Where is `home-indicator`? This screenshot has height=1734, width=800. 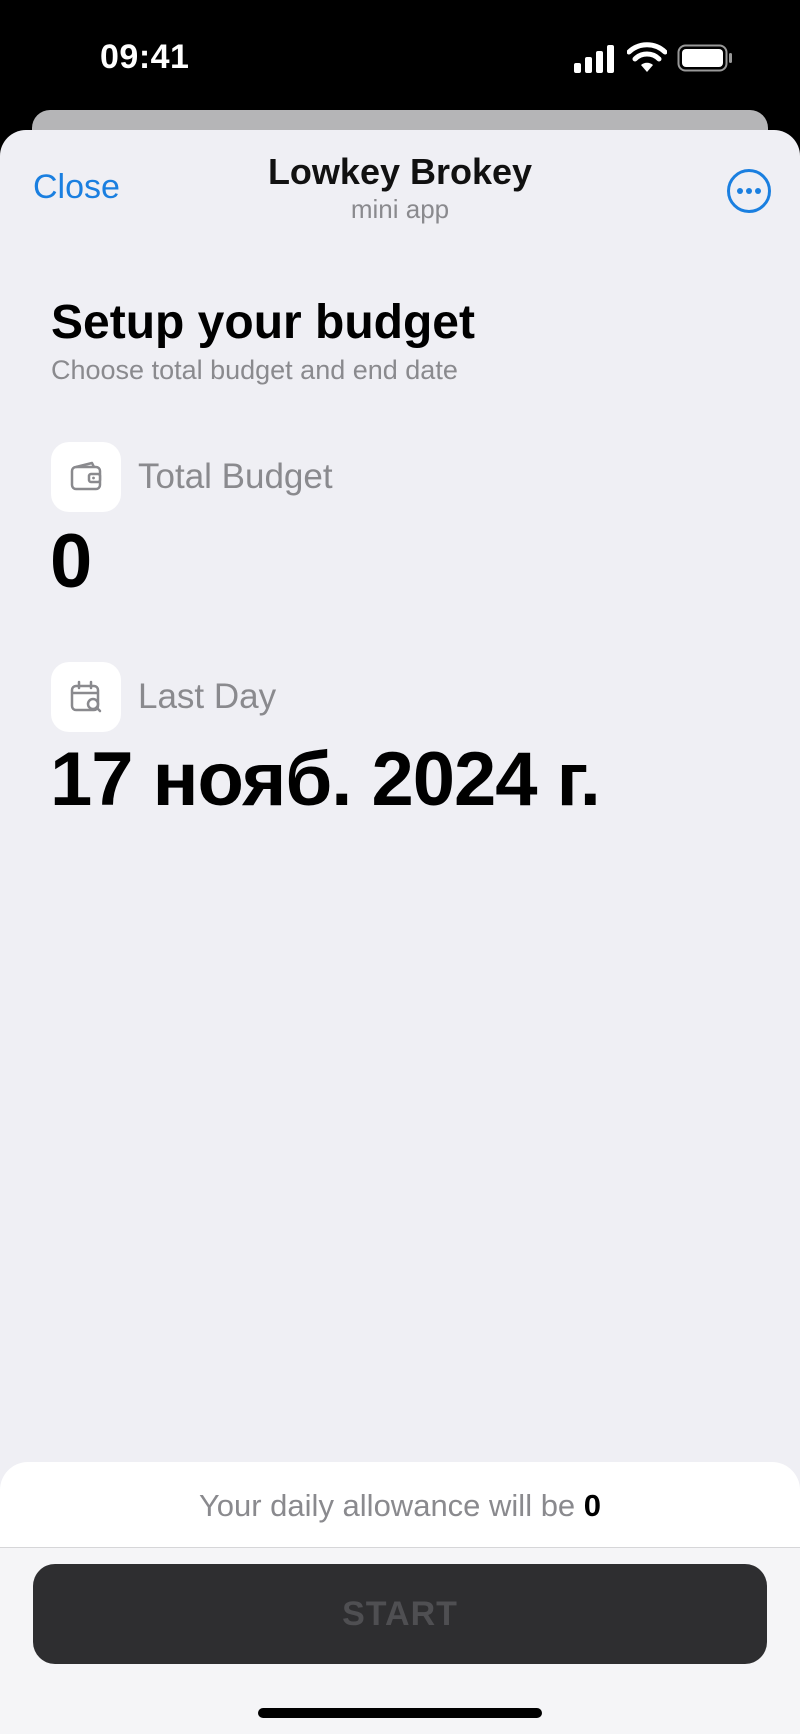 home-indicator is located at coordinates (400, 1713).